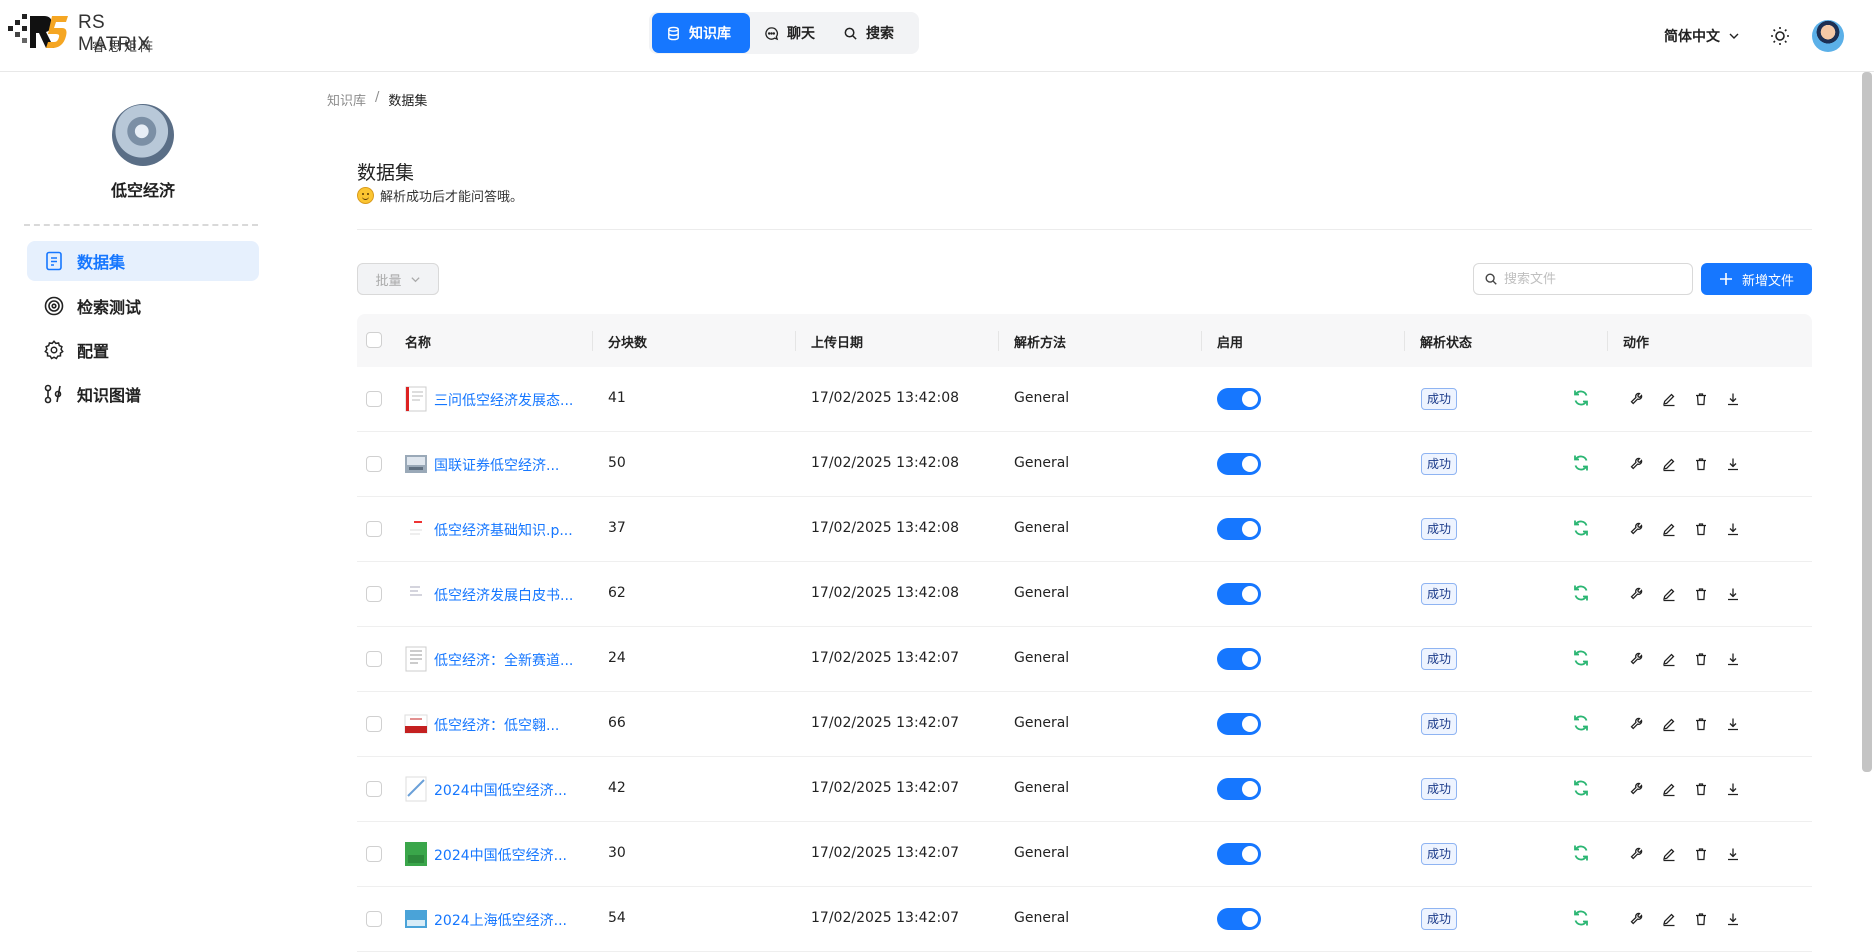 The width and height of the screenshot is (1874, 952). Describe the element at coordinates (377, 99) in the screenshot. I see `breadcrumb: 知识库 / 数据集` at that location.